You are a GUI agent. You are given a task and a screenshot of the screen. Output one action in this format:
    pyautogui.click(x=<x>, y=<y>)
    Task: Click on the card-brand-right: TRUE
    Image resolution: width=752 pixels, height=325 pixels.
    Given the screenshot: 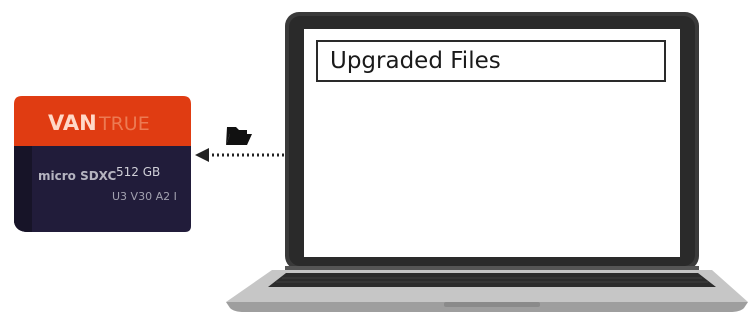 What is the action you would take?
    pyautogui.click(x=124, y=124)
    